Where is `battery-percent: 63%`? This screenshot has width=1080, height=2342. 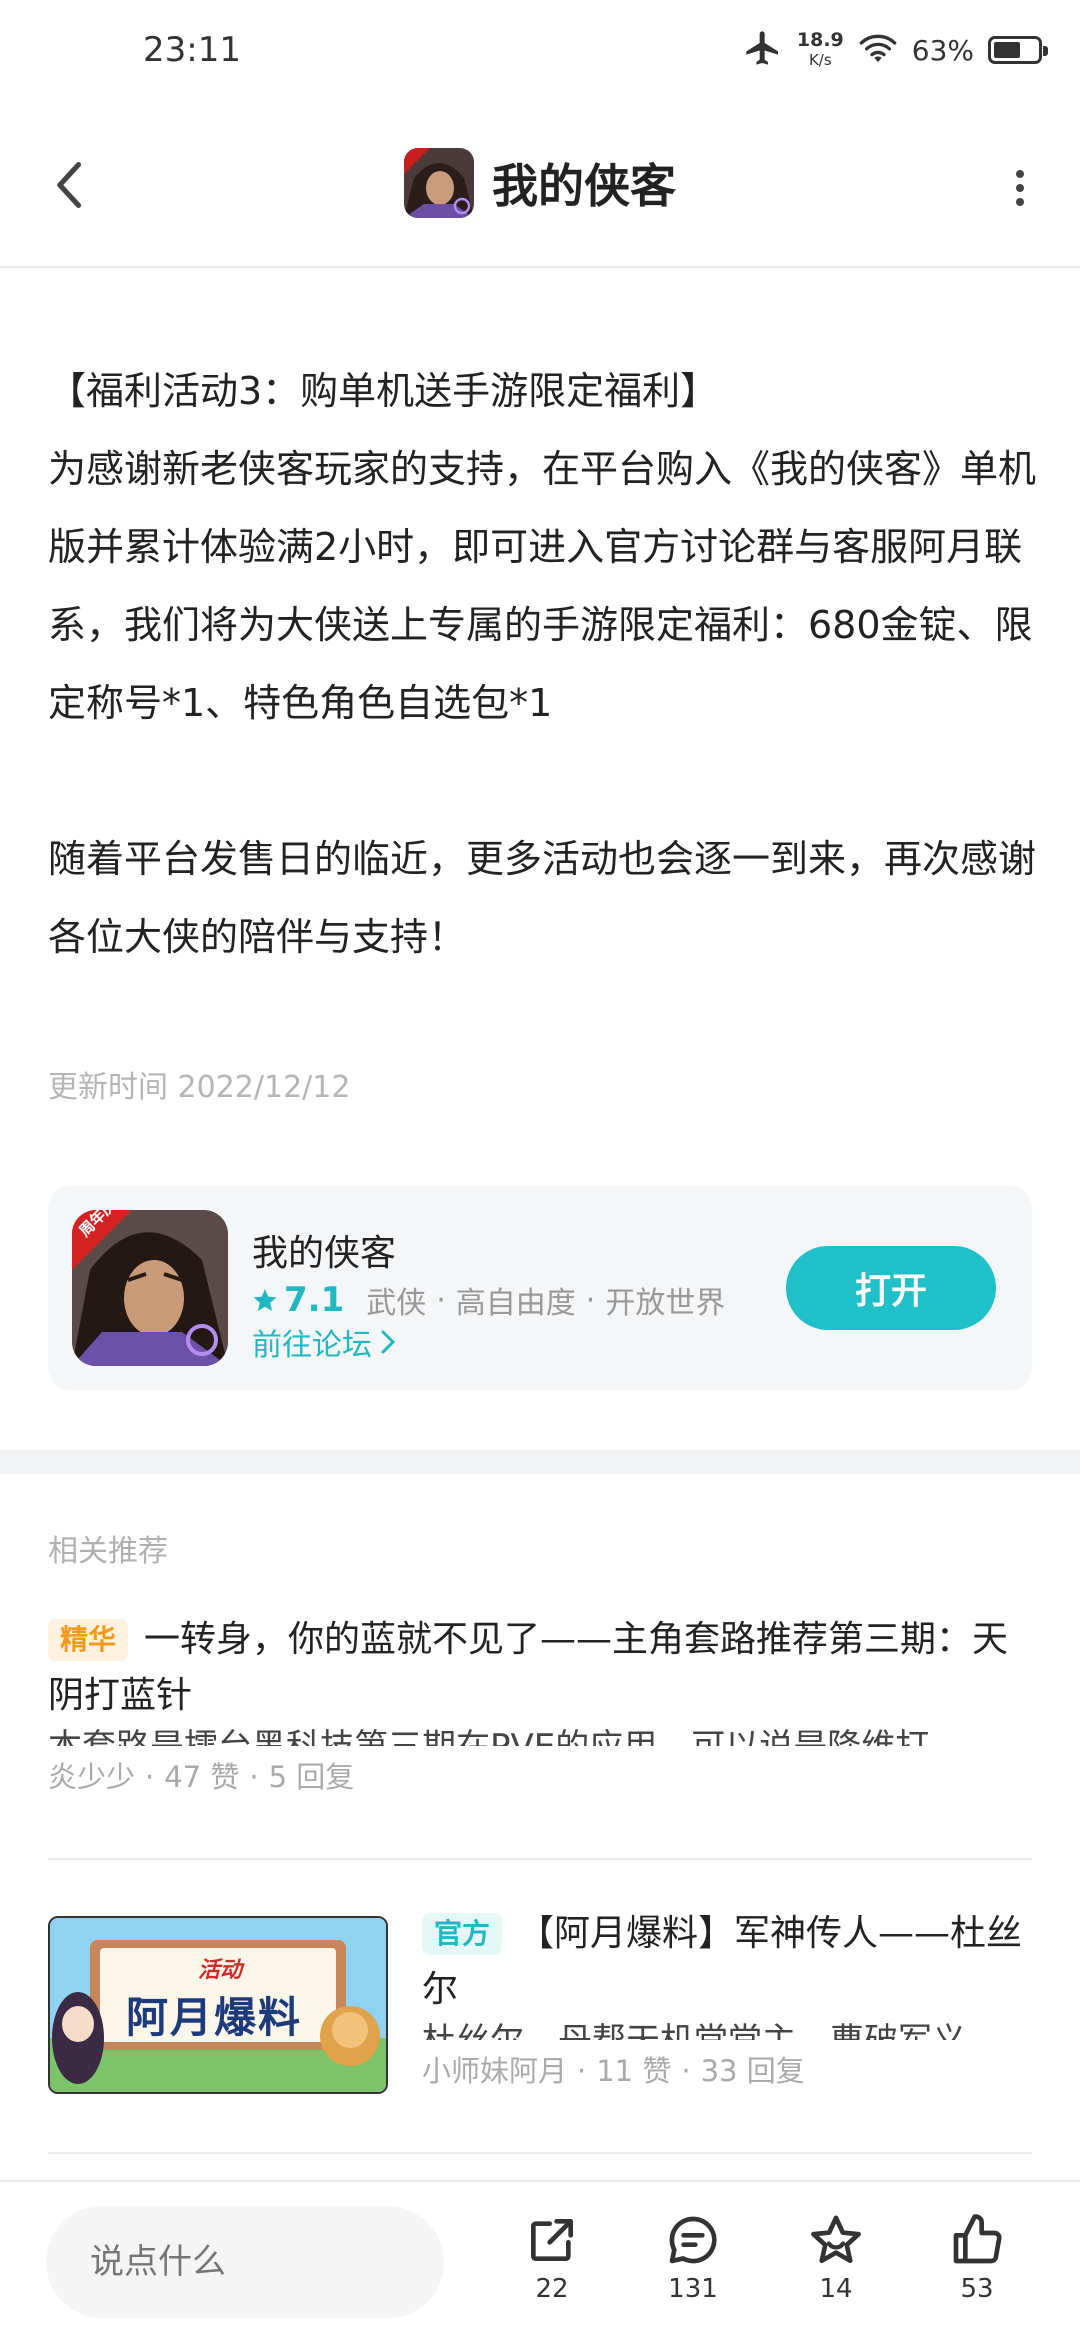 battery-percent: 63% is located at coordinates (942, 50).